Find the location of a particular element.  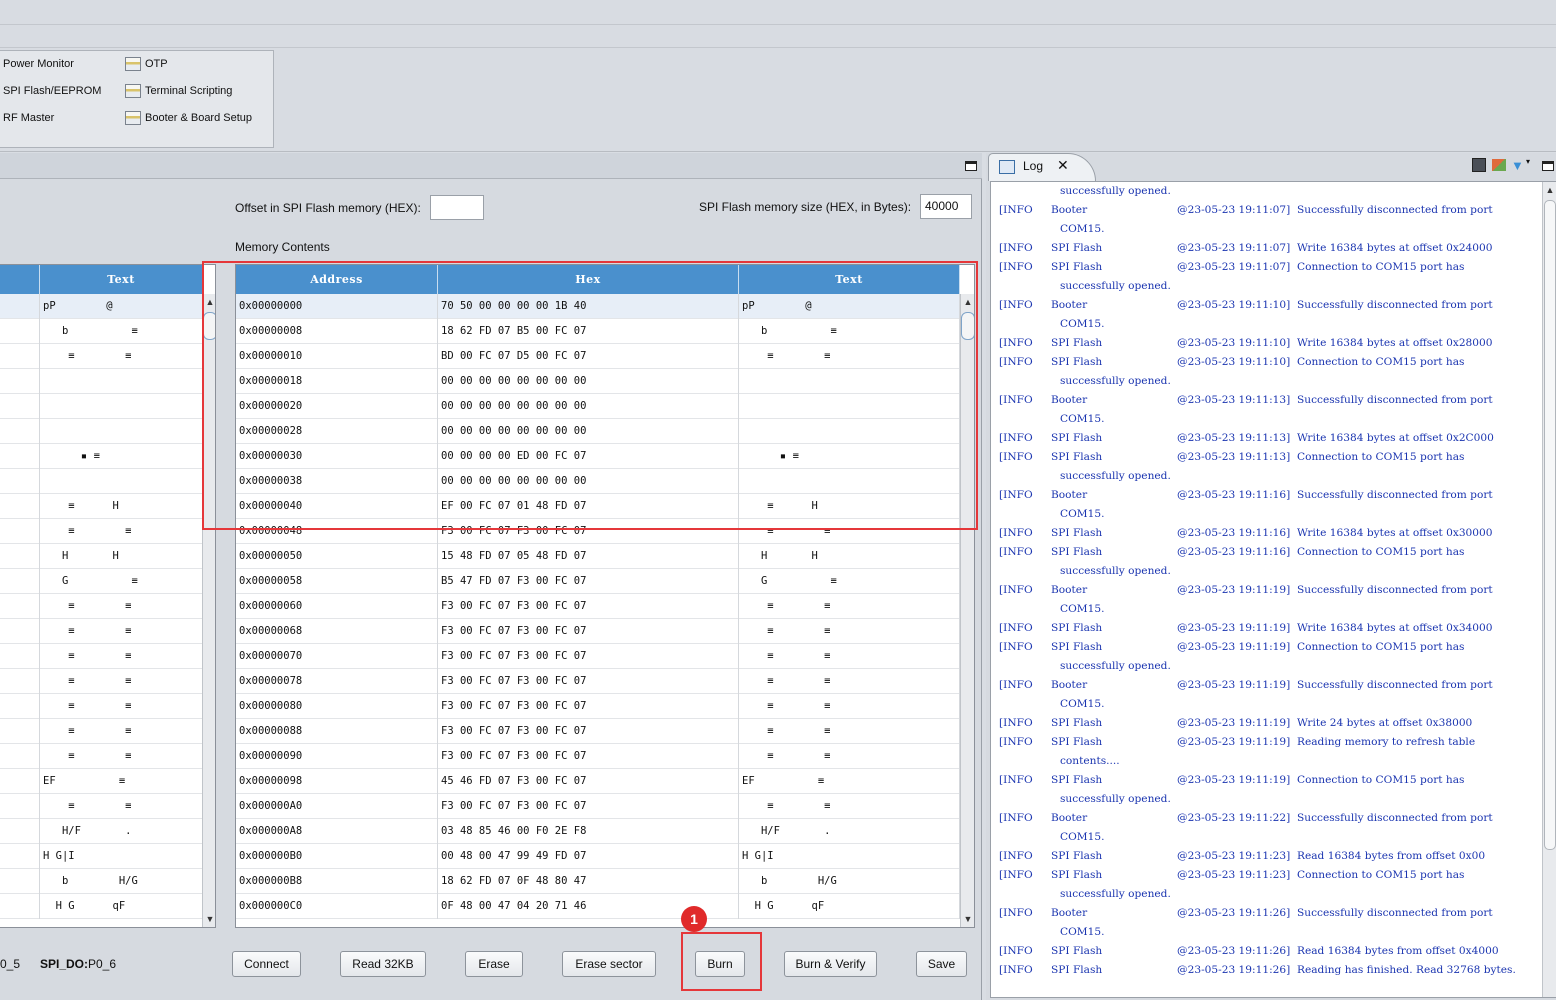

hex-cell: 00 48 00 47 99 49 FD 07 is located at coordinates (588, 856).